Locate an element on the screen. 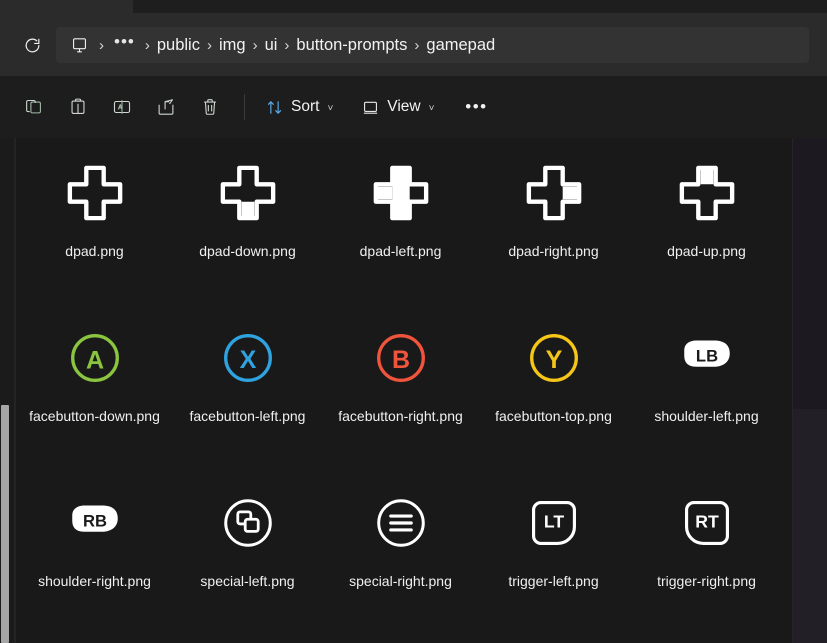  refresh-icon is located at coordinates (32, 45).